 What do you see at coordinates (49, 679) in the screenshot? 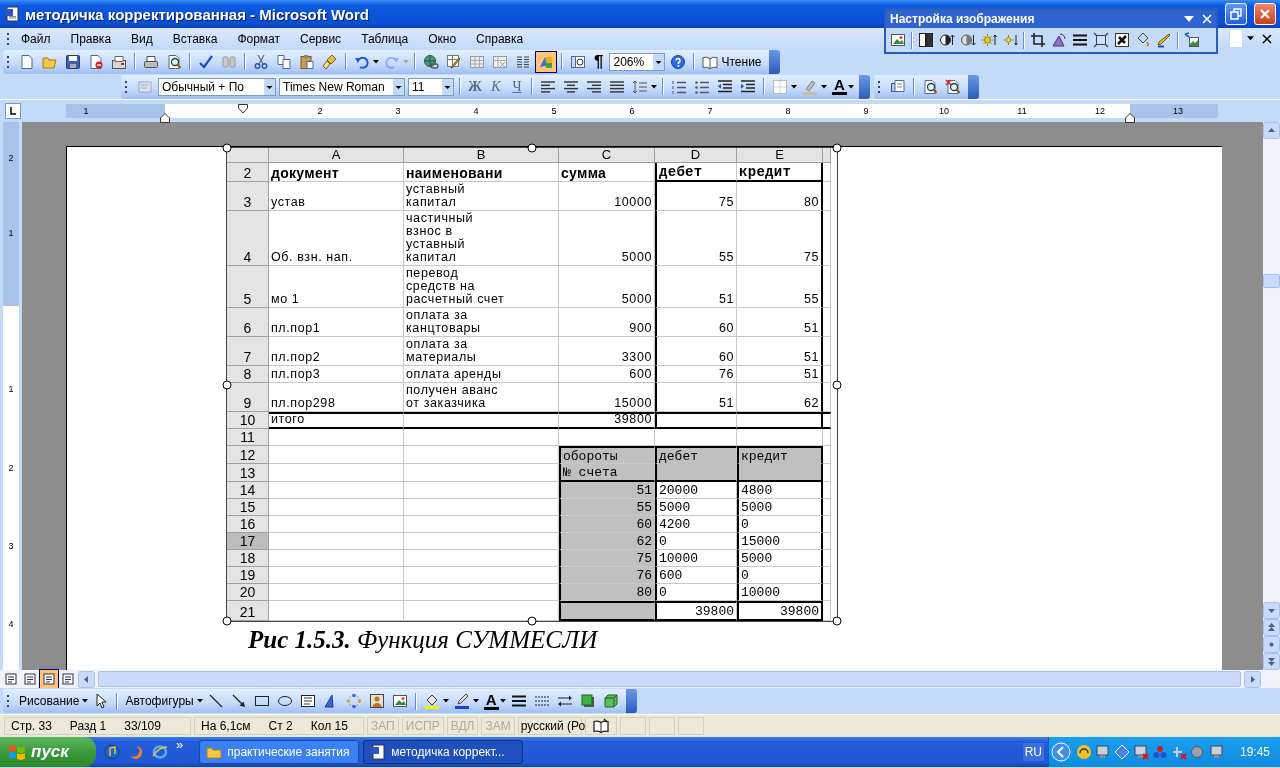
I see `print-layout-icon` at bounding box center [49, 679].